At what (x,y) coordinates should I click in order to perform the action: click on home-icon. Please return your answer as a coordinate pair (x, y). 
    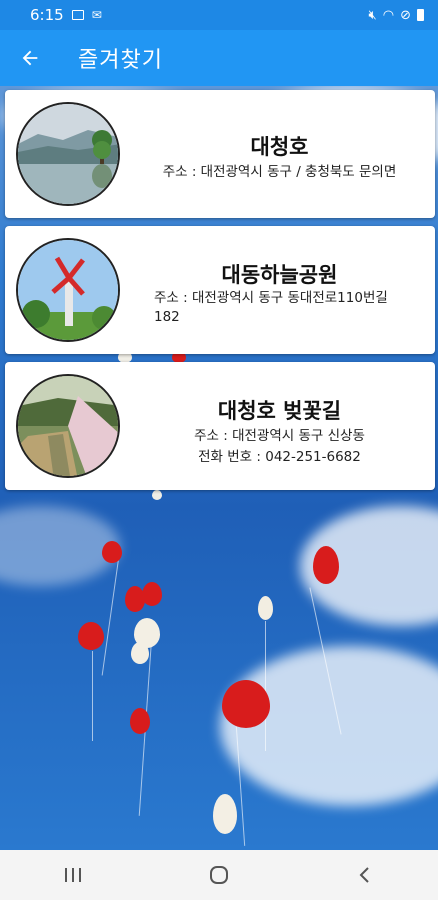
    Looking at the image, I should click on (219, 875).